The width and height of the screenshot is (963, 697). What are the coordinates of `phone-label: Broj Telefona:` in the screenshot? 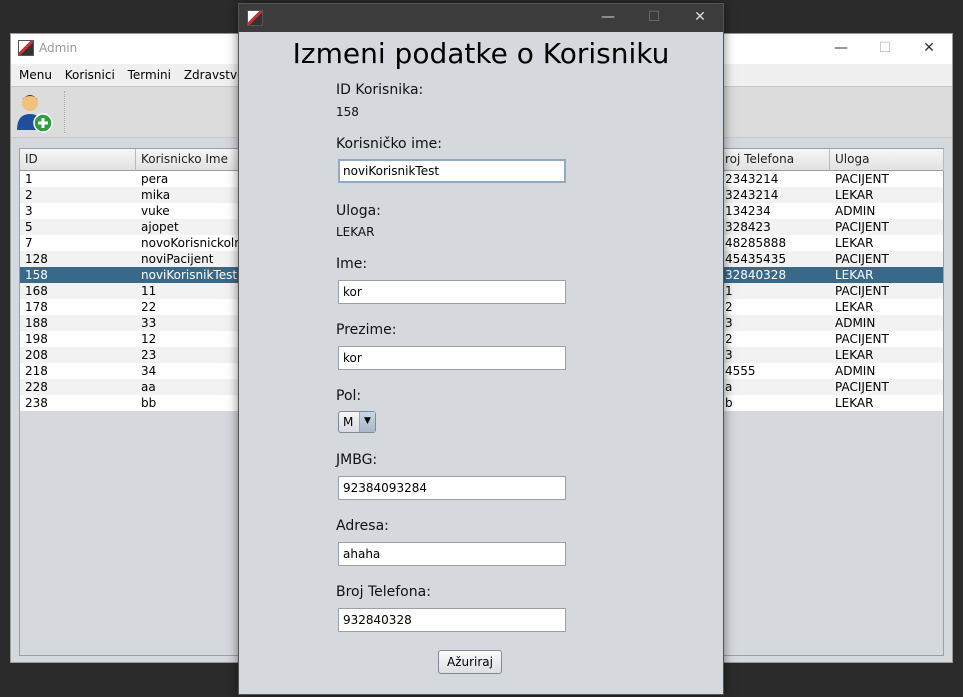 It's located at (383, 592).